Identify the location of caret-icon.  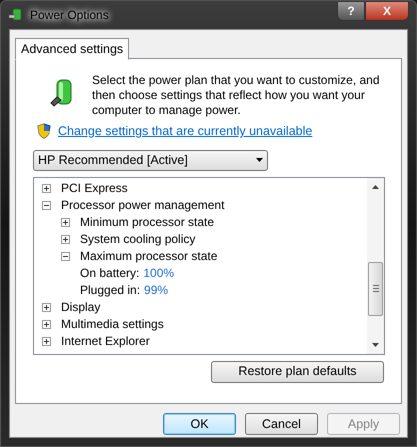
(259, 160).